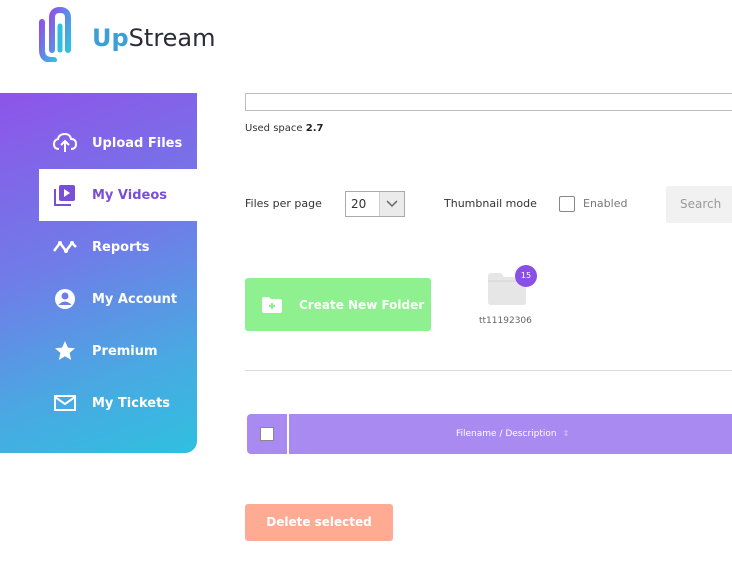 This screenshot has width=732, height=570. What do you see at coordinates (605, 203) in the screenshot?
I see `enabled-label: Enabled` at bounding box center [605, 203].